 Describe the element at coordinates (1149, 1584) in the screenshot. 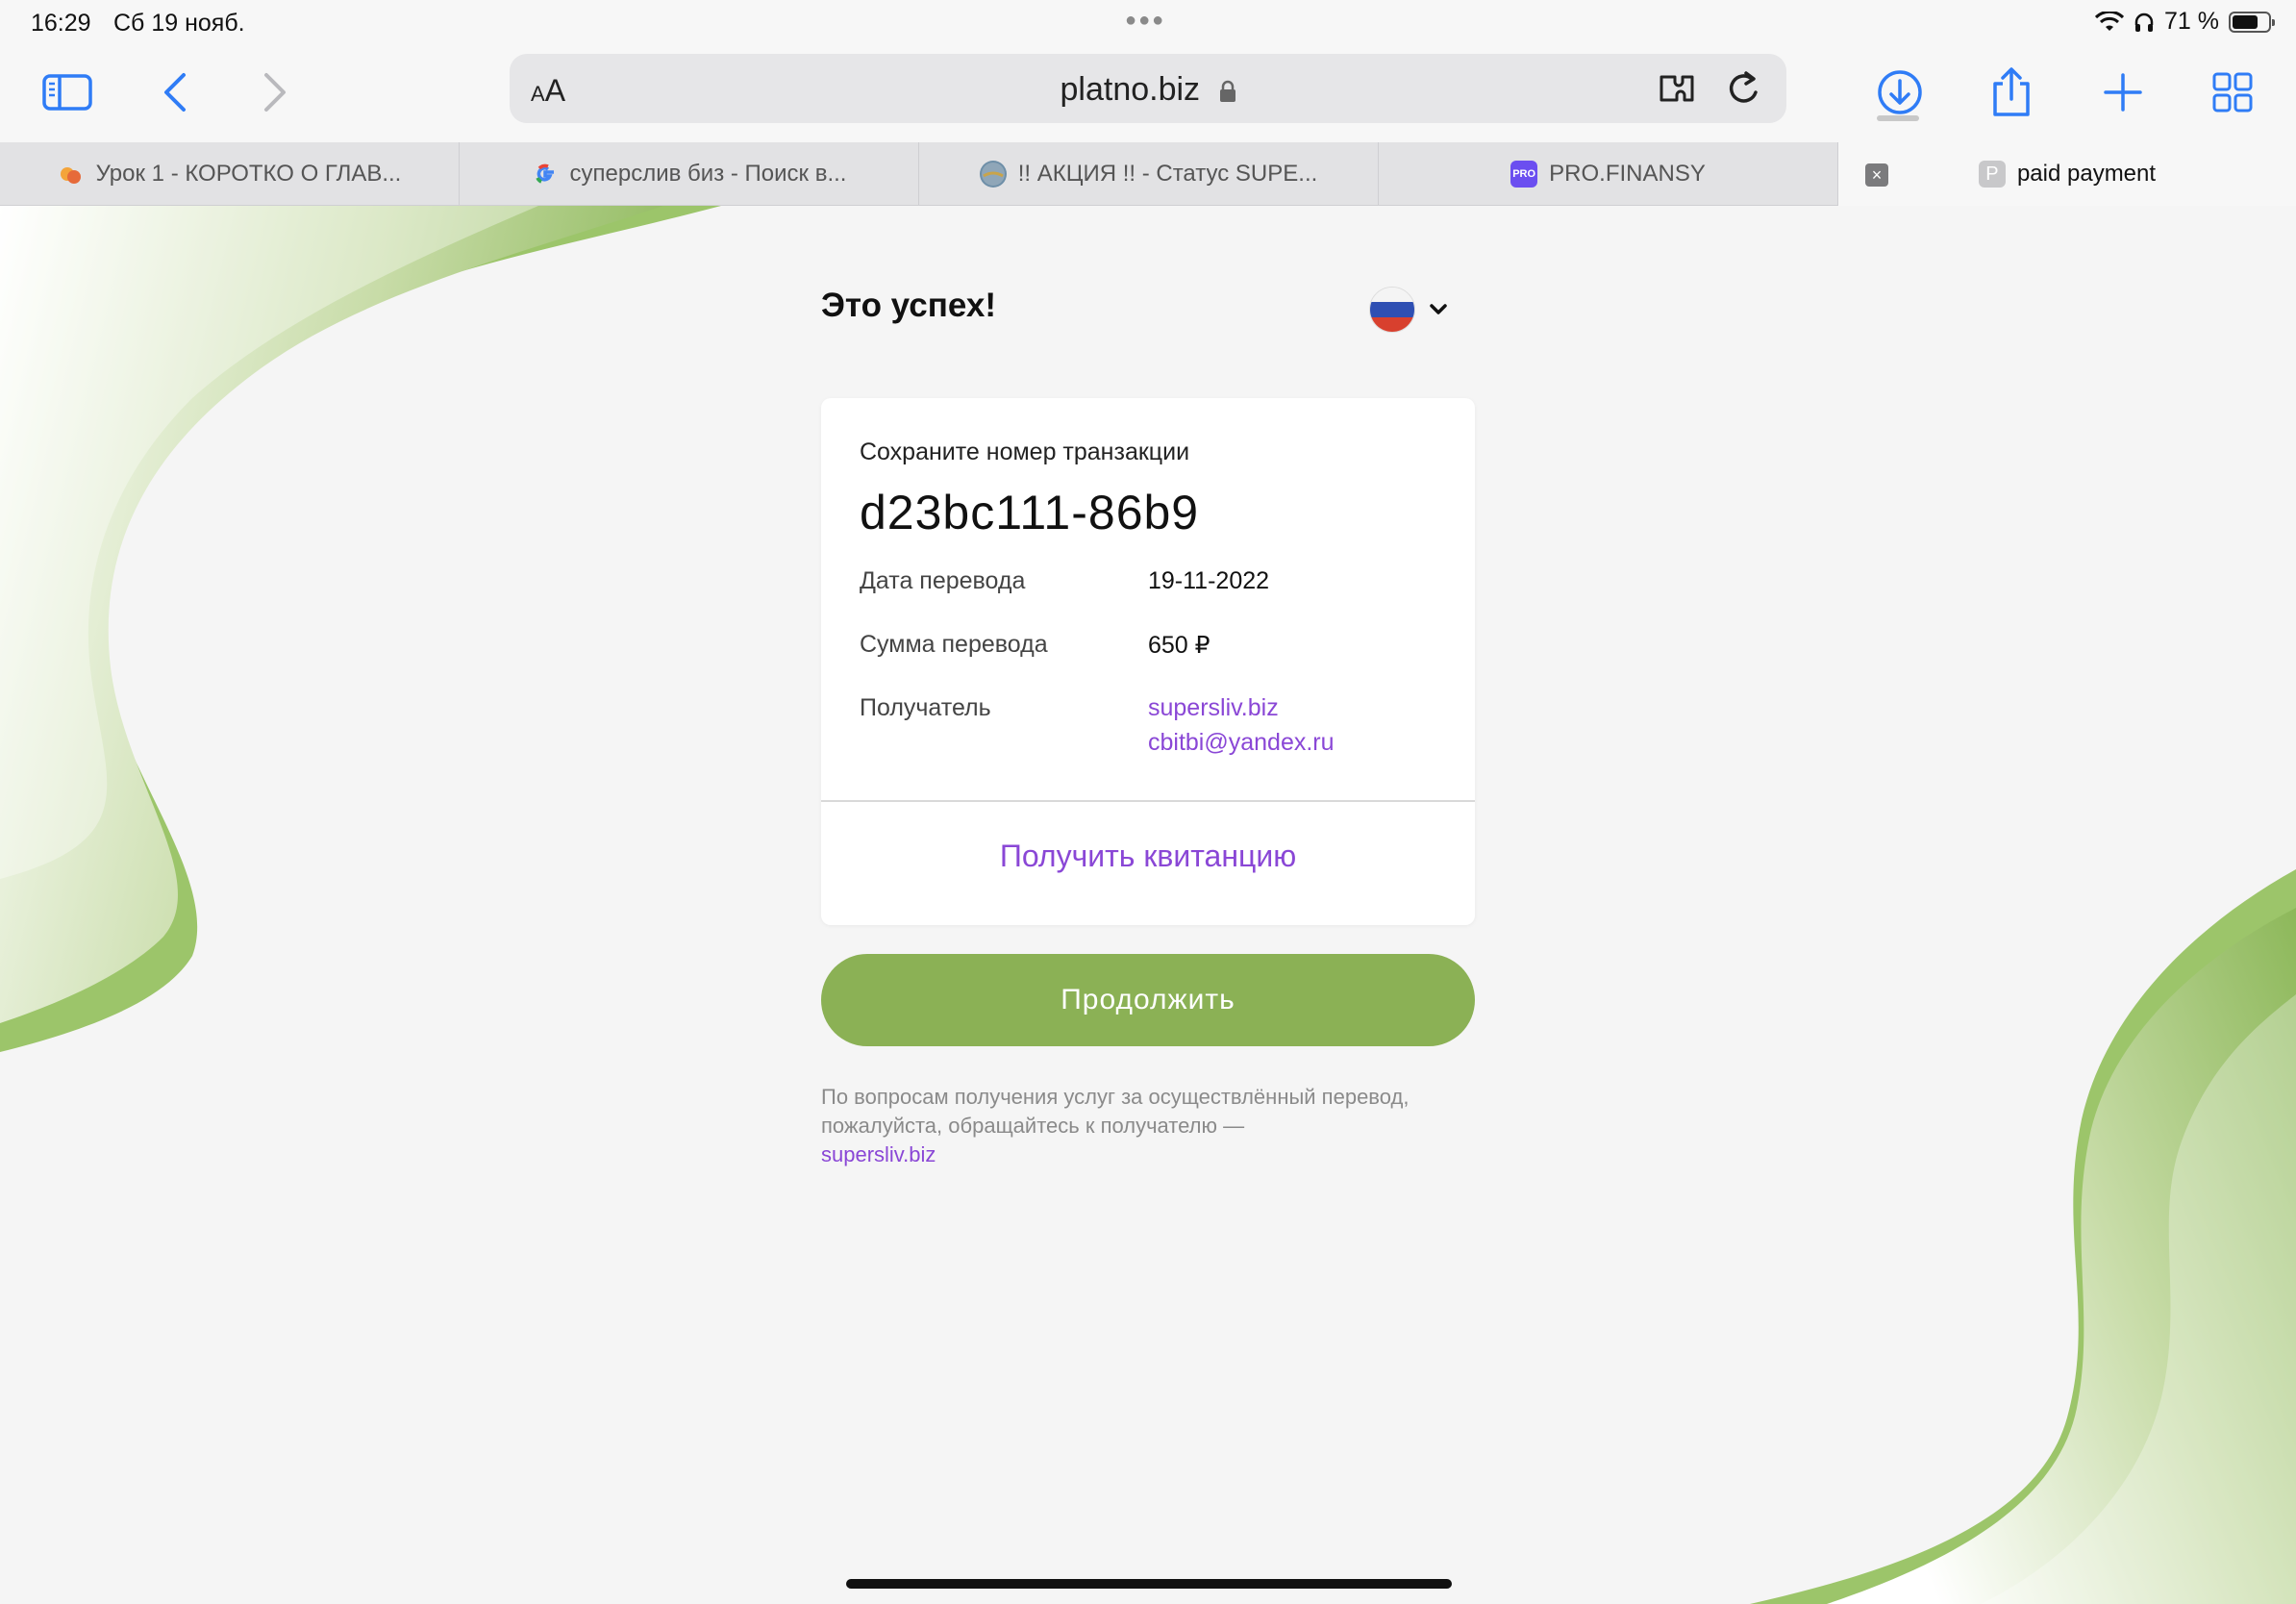

I see `home-indicator` at that location.